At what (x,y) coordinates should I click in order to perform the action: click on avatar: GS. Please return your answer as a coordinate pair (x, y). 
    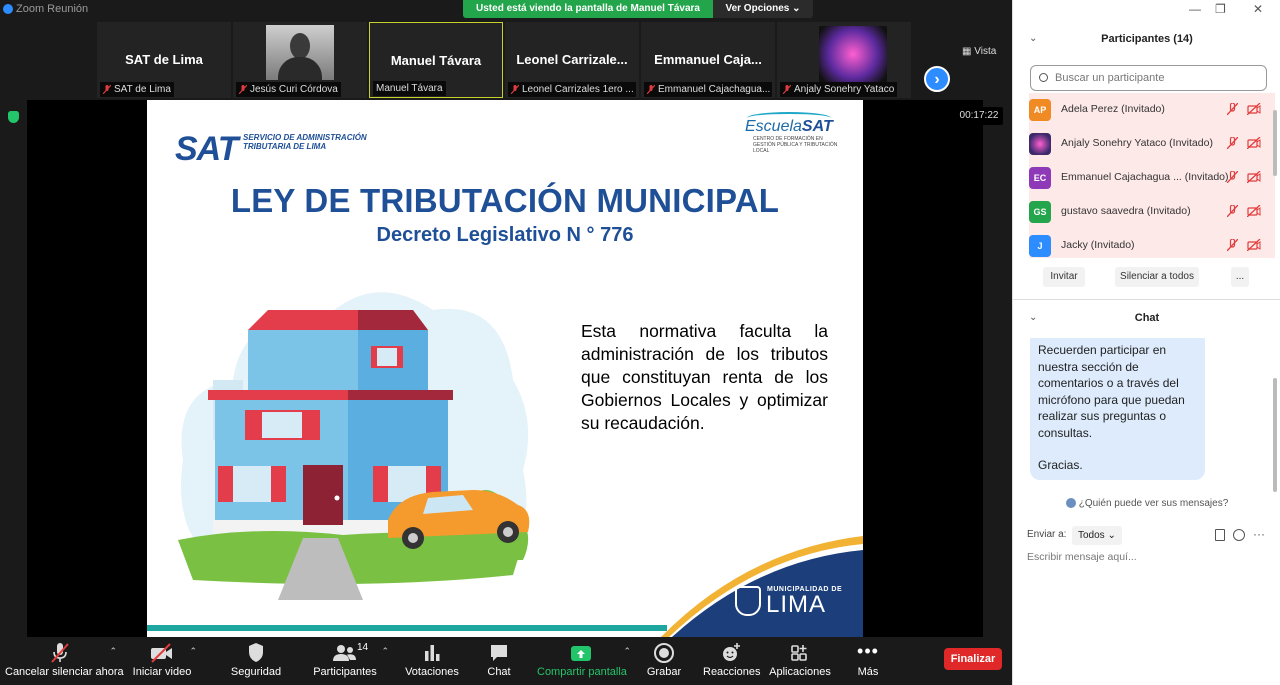
    Looking at the image, I should click on (1040, 212).